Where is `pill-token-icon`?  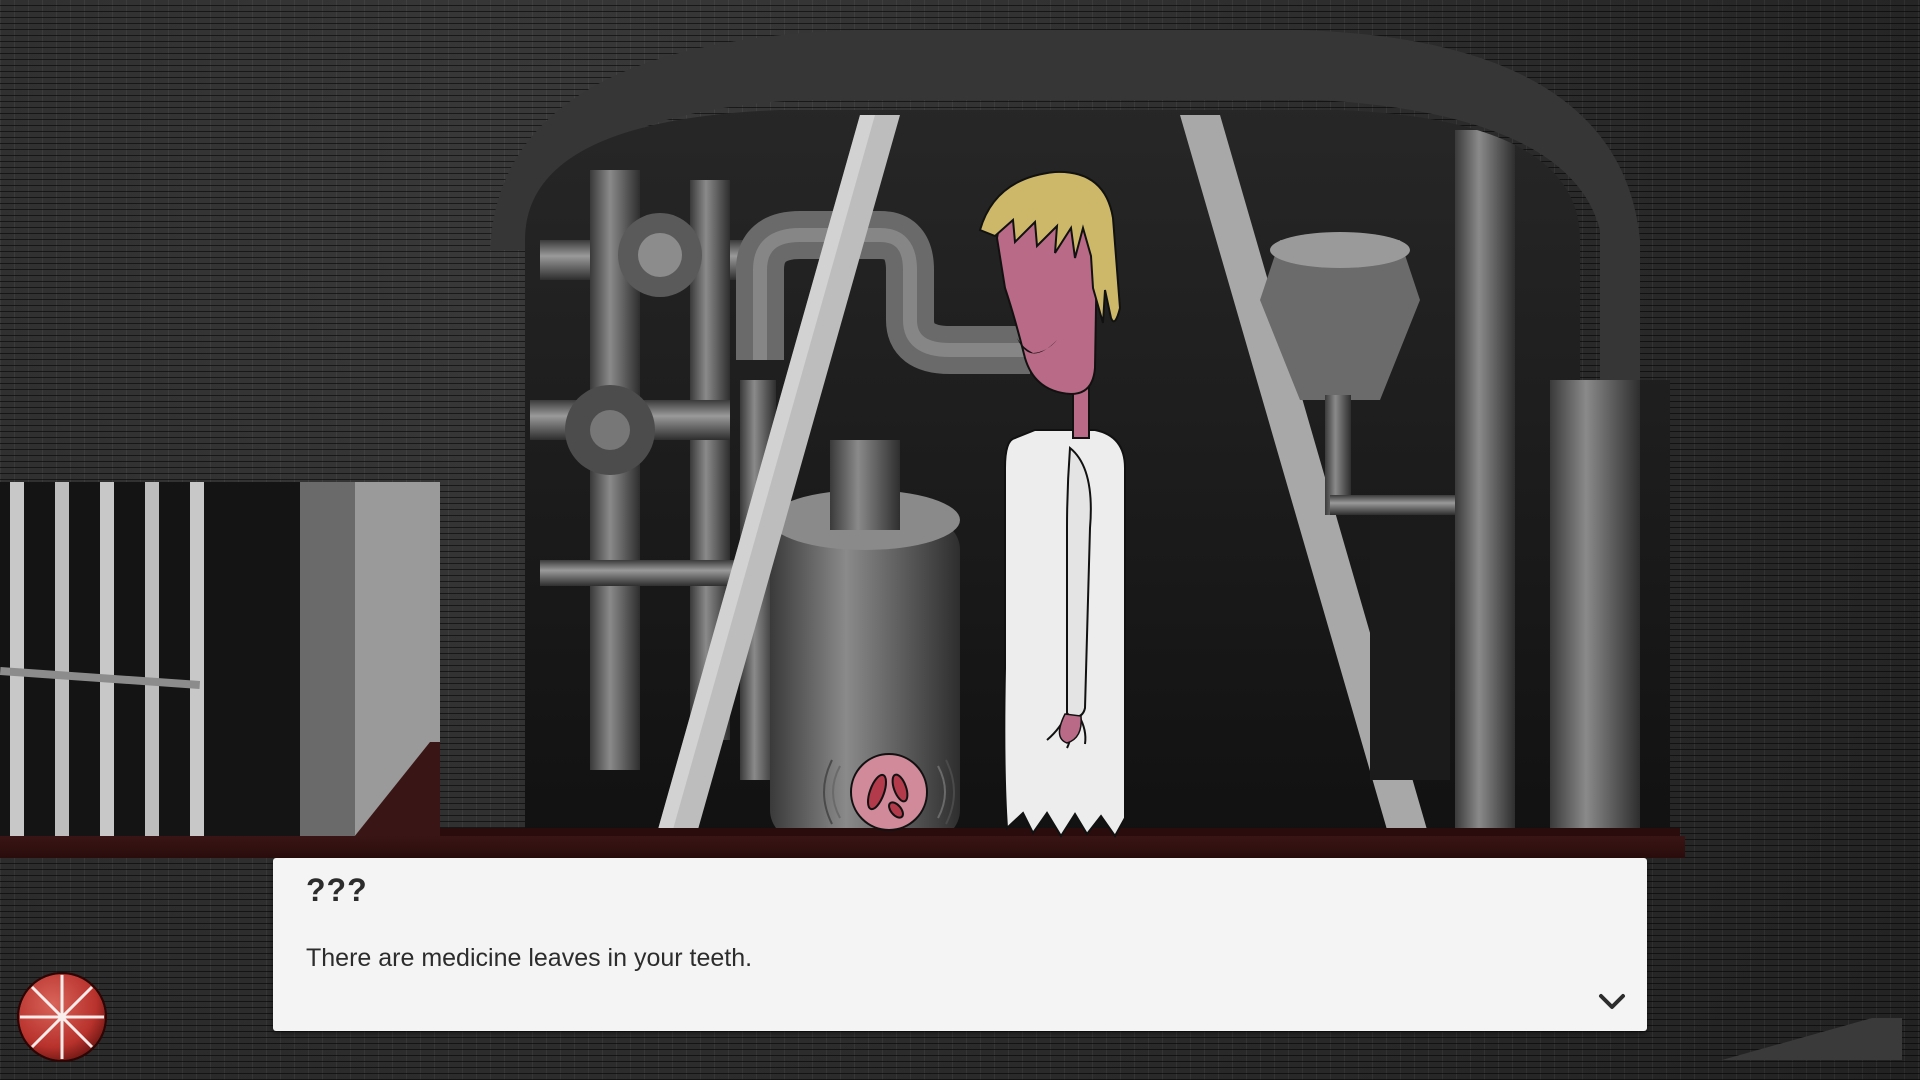 pill-token-icon is located at coordinates (889, 792).